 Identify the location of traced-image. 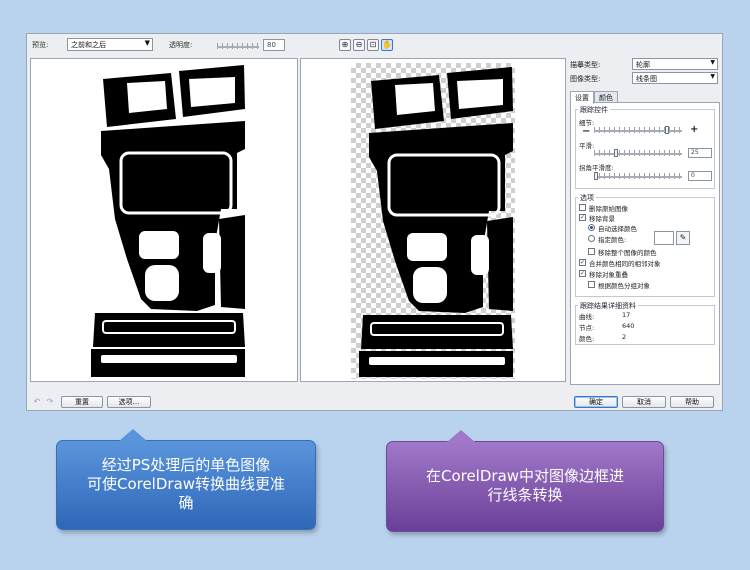
(436, 222).